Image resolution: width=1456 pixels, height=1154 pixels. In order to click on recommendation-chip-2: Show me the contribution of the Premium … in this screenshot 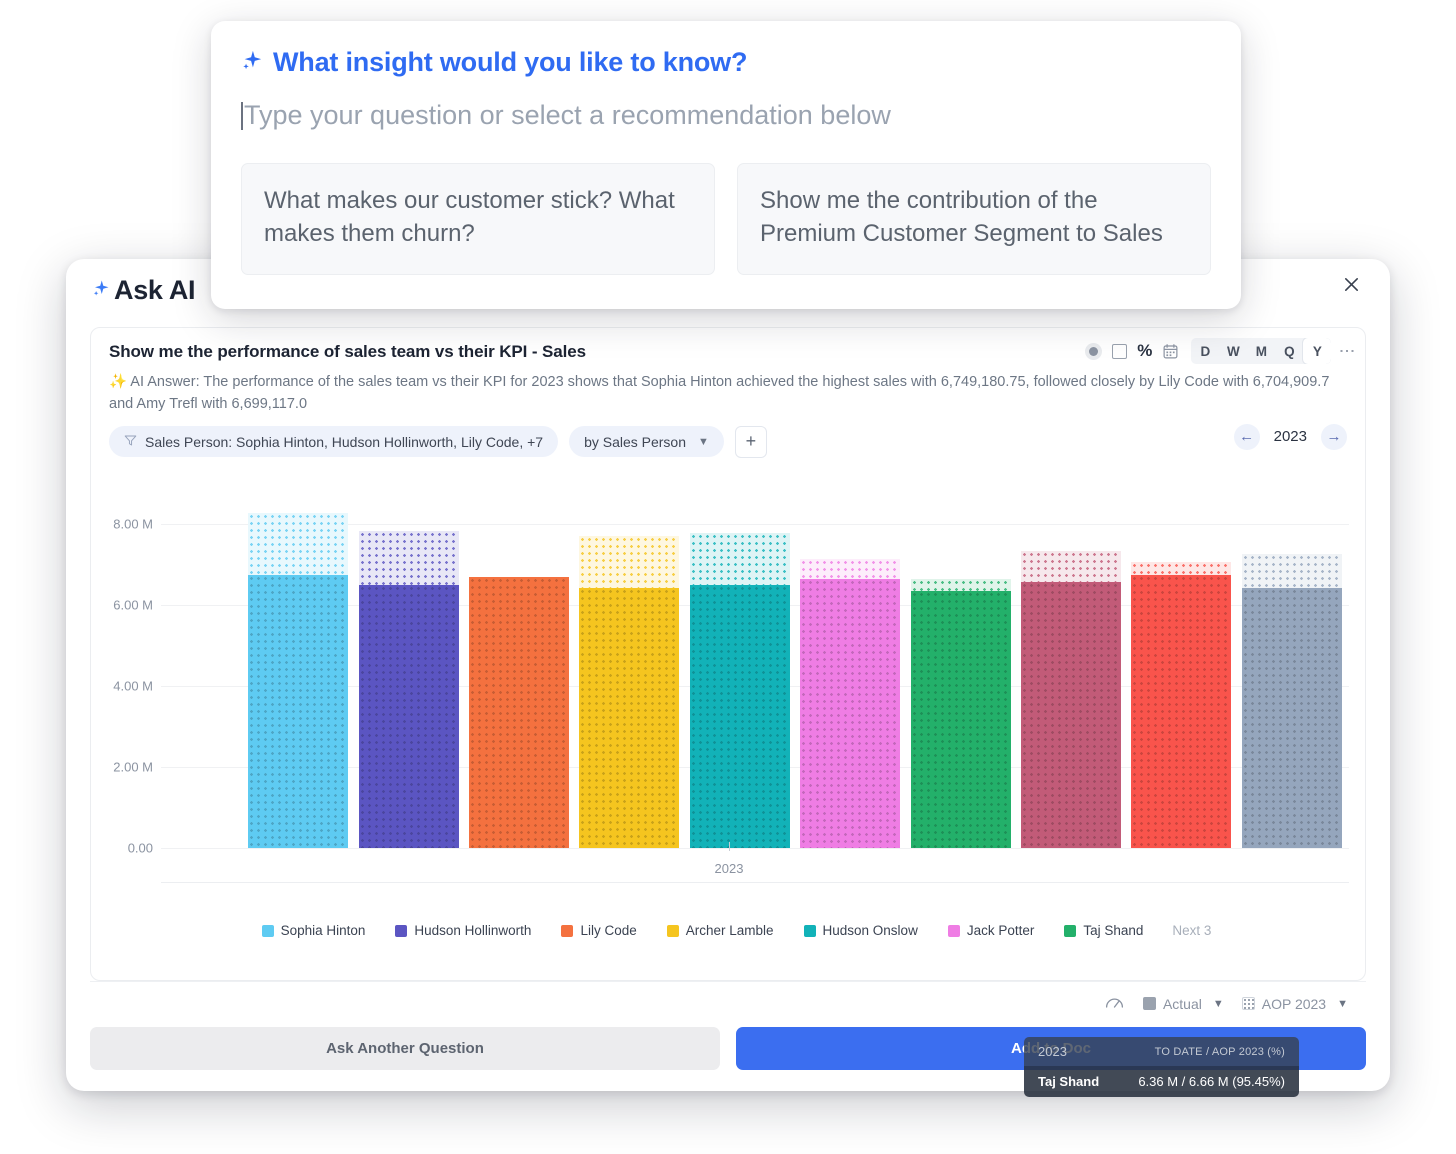, I will do `click(974, 219)`.